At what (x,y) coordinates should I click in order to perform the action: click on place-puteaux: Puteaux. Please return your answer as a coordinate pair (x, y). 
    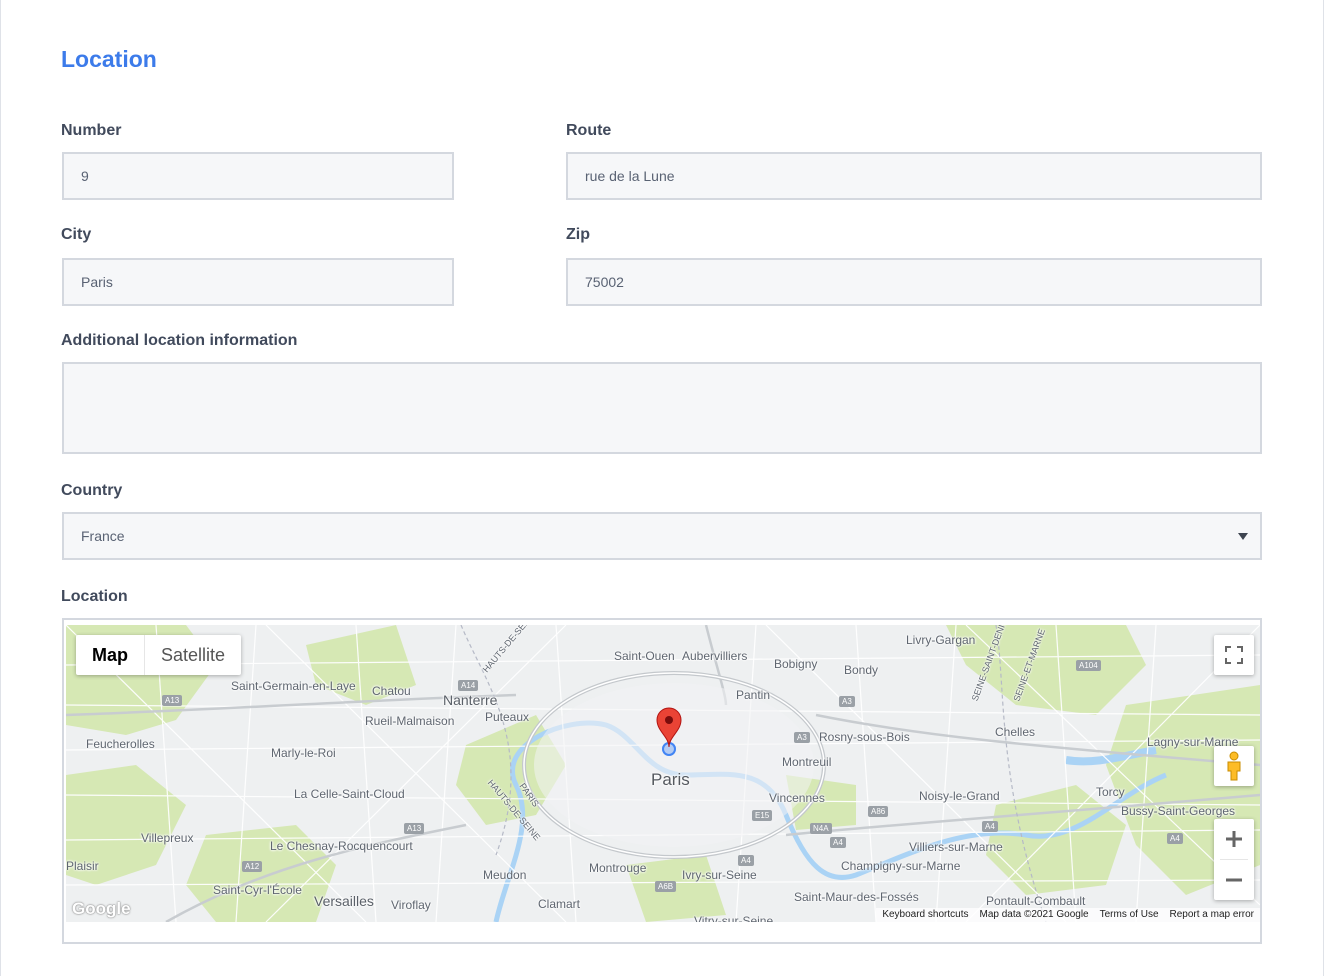
    Looking at the image, I should click on (507, 717).